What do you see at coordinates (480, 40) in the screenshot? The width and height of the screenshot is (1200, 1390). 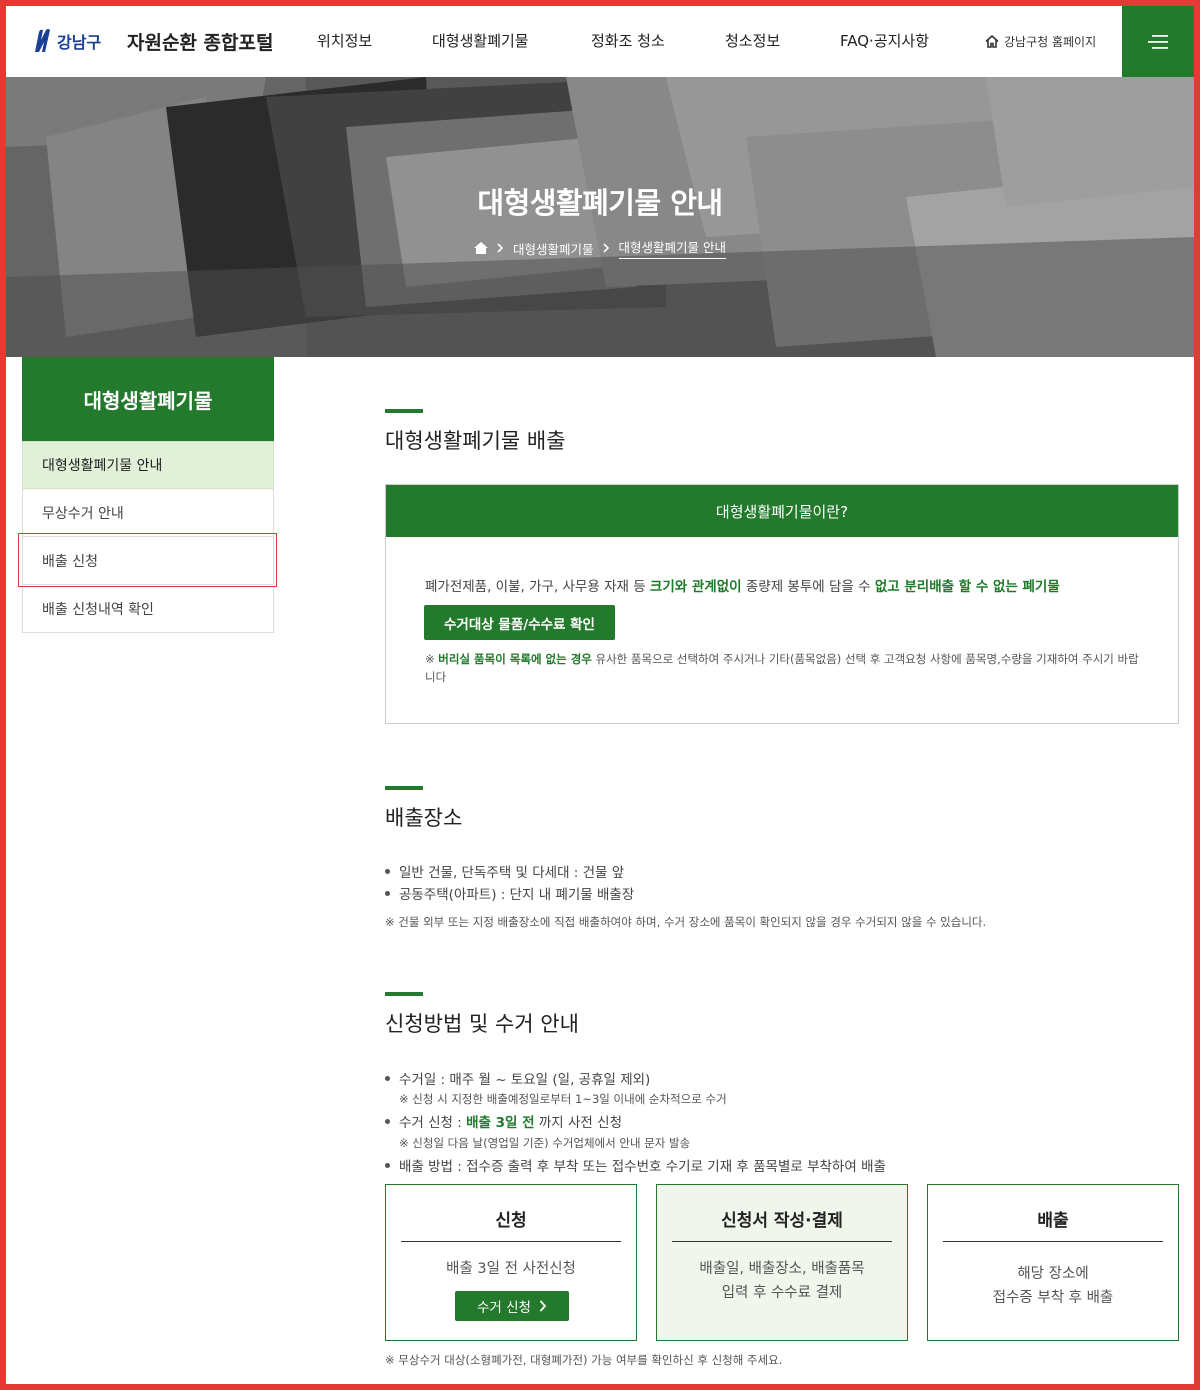 I see `nav-bulky-waste: 대형생활폐기물` at bounding box center [480, 40].